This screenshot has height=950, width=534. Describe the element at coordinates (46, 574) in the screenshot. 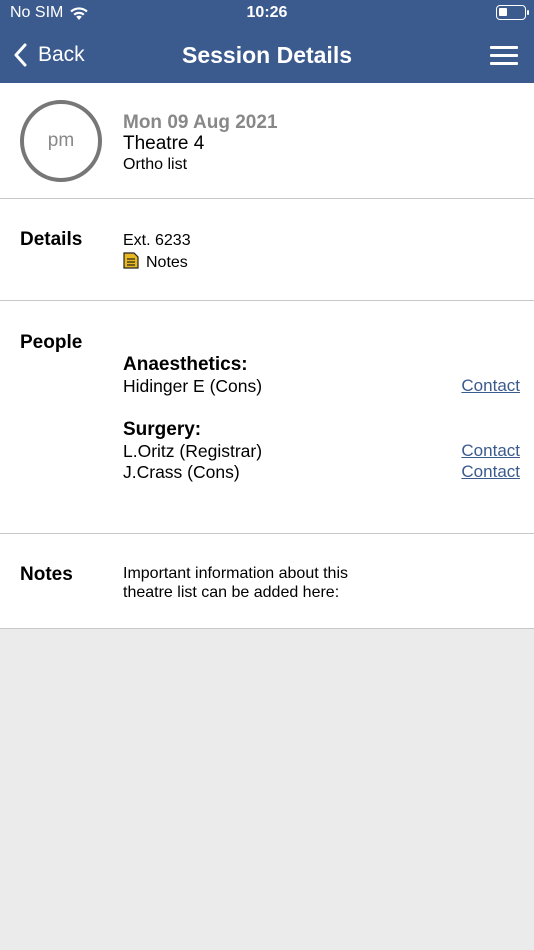

I see `notes-label: Notes` at that location.